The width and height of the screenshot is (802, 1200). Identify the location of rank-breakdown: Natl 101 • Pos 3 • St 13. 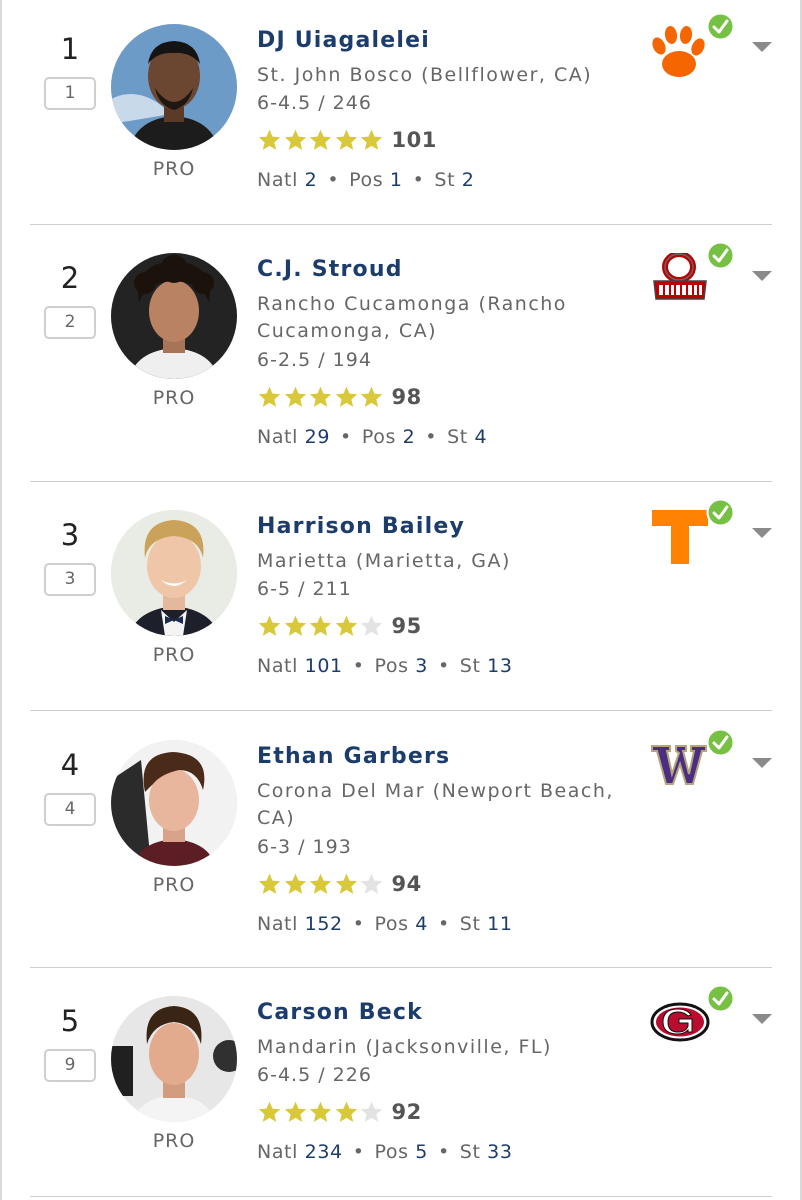
(385, 666).